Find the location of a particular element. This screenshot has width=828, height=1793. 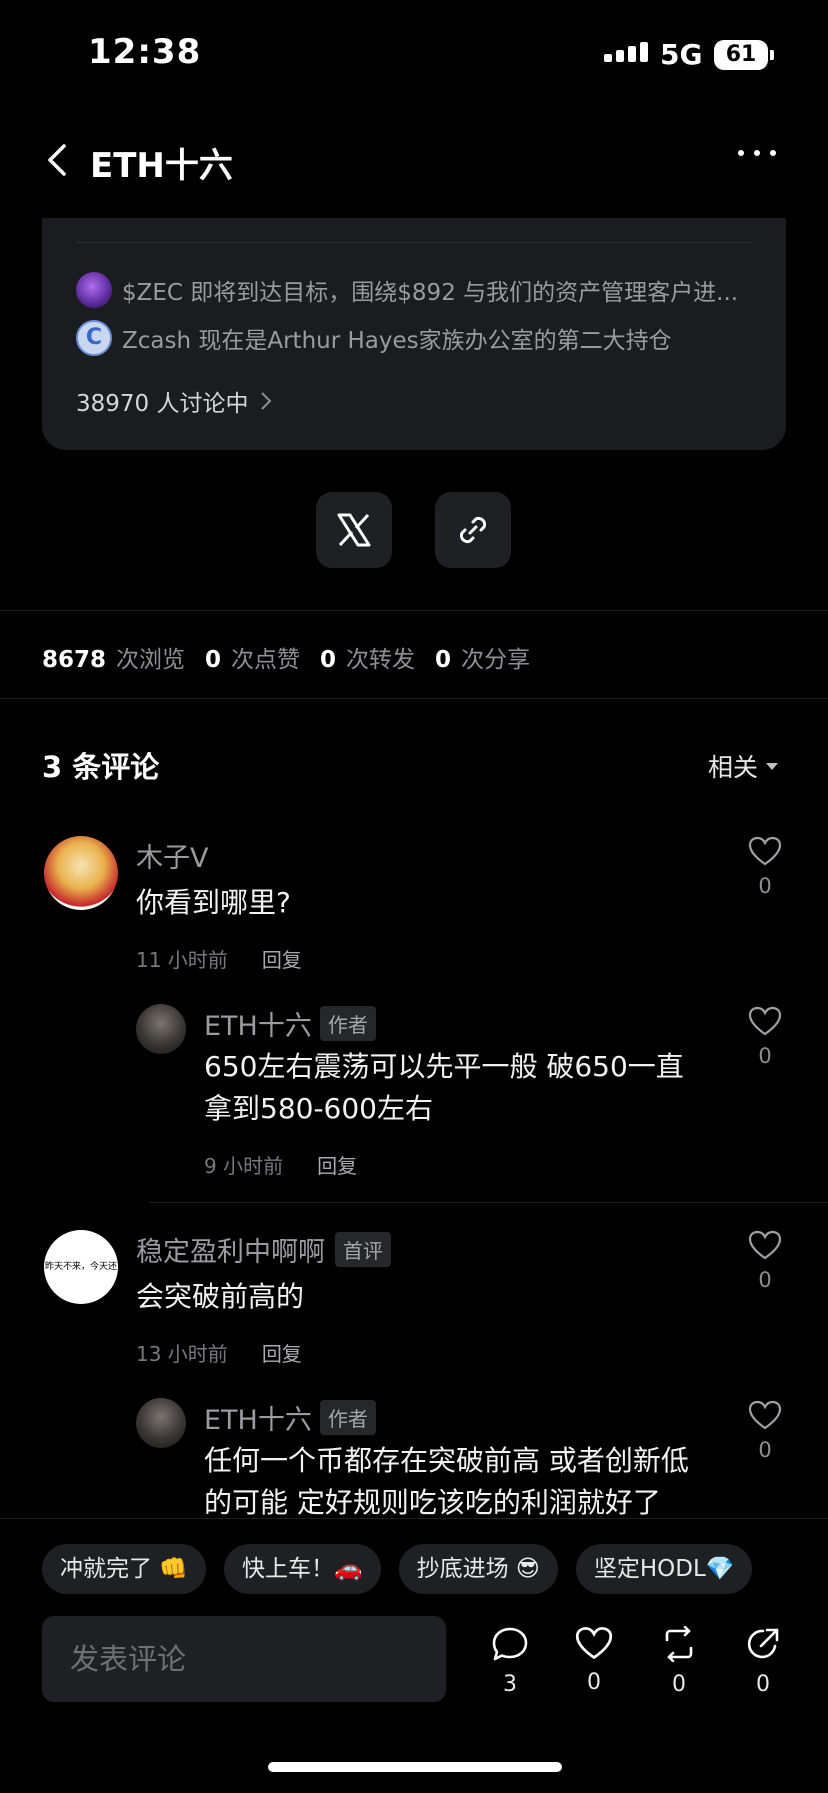

comment-icon is located at coordinates (510, 1644).